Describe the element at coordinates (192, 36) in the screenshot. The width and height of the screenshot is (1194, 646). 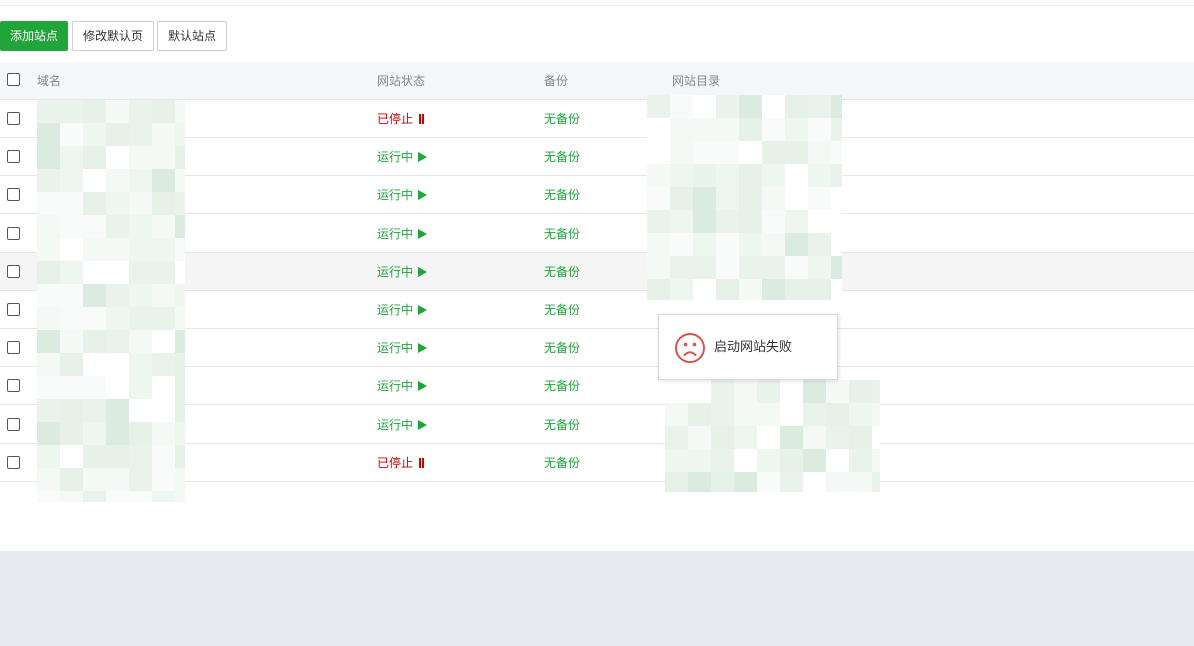
I see `default-site-button: 默认站点` at that location.